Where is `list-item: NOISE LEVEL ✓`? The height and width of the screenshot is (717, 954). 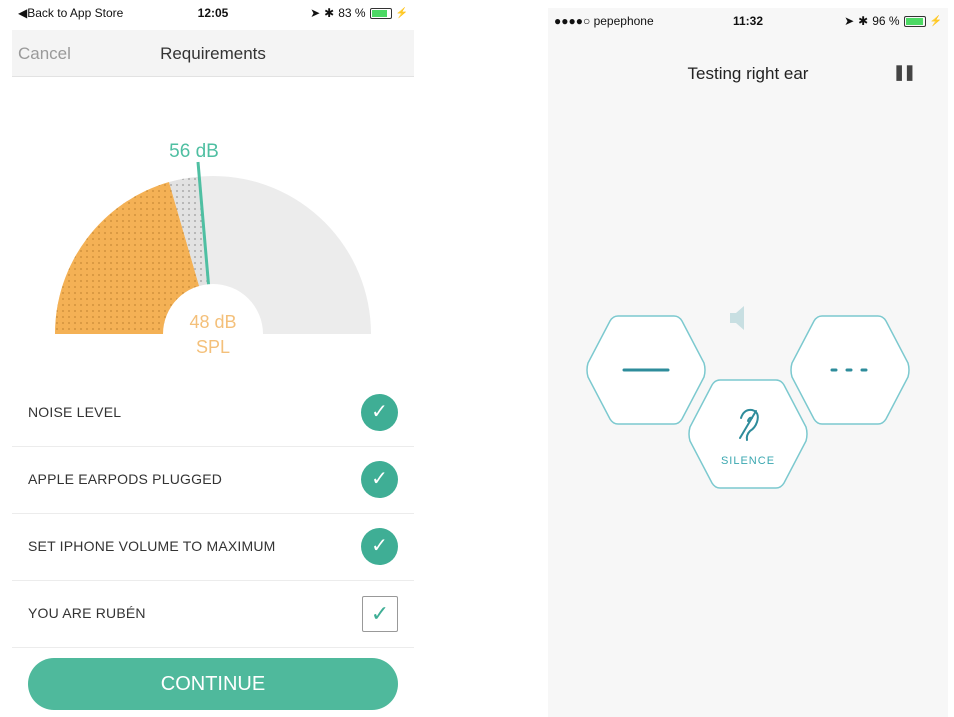
list-item: NOISE LEVEL ✓ is located at coordinates (213, 413).